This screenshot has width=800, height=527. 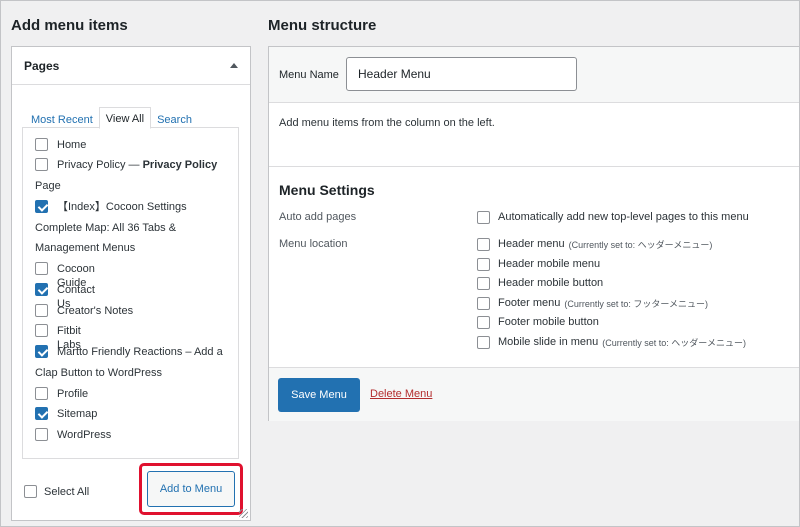 What do you see at coordinates (73, 394) in the screenshot?
I see `page-label: Profile` at bounding box center [73, 394].